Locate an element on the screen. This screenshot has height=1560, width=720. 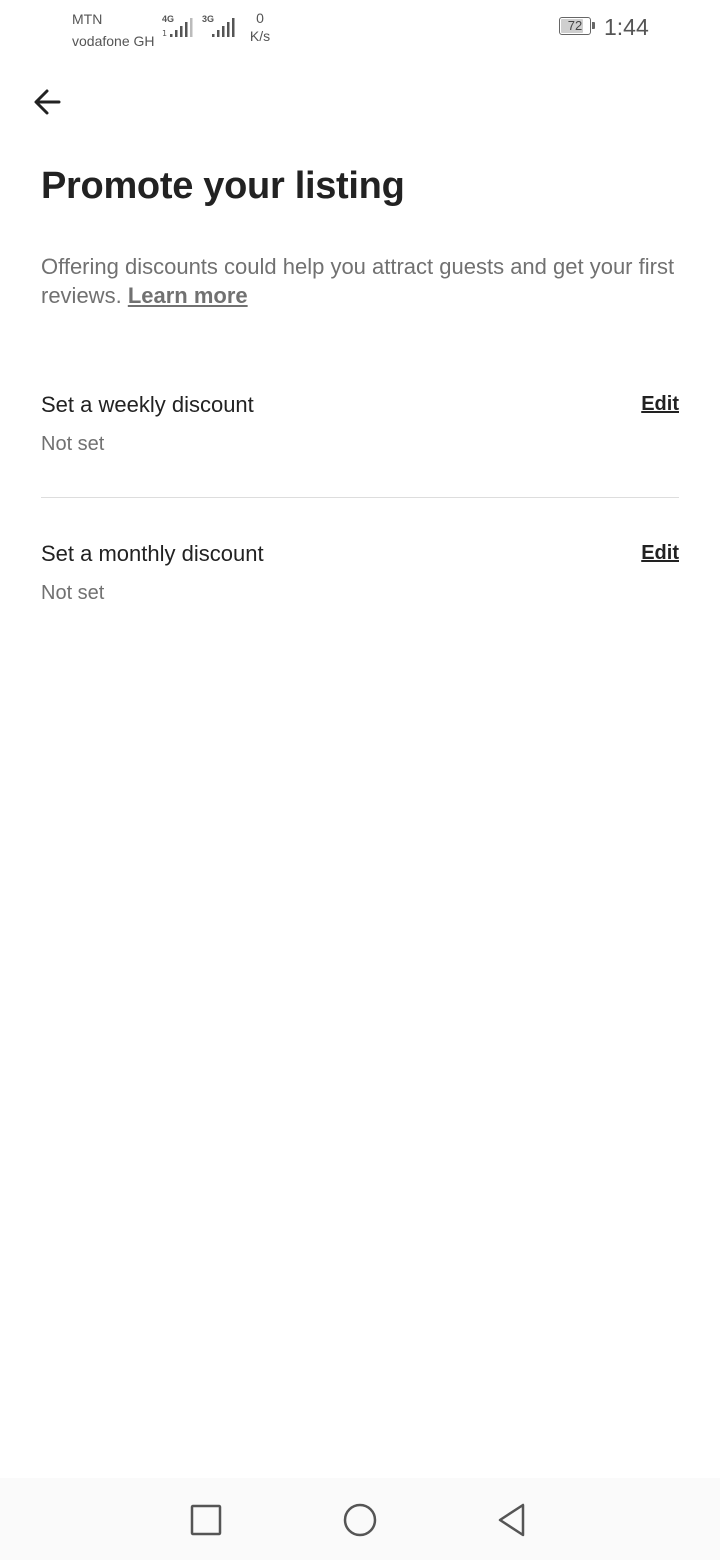
signal-1-icon: 4G 1 is located at coordinates (180, 26).